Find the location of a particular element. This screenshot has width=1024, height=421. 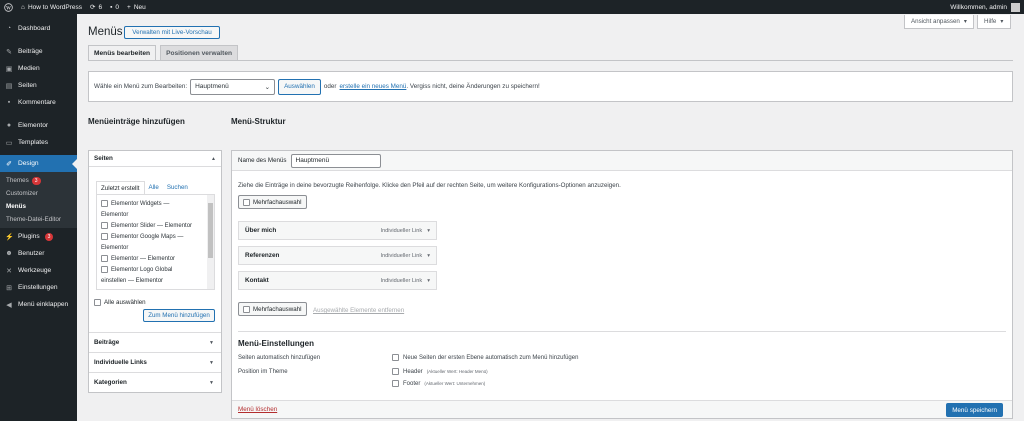

scrollbar is located at coordinates (210, 242).